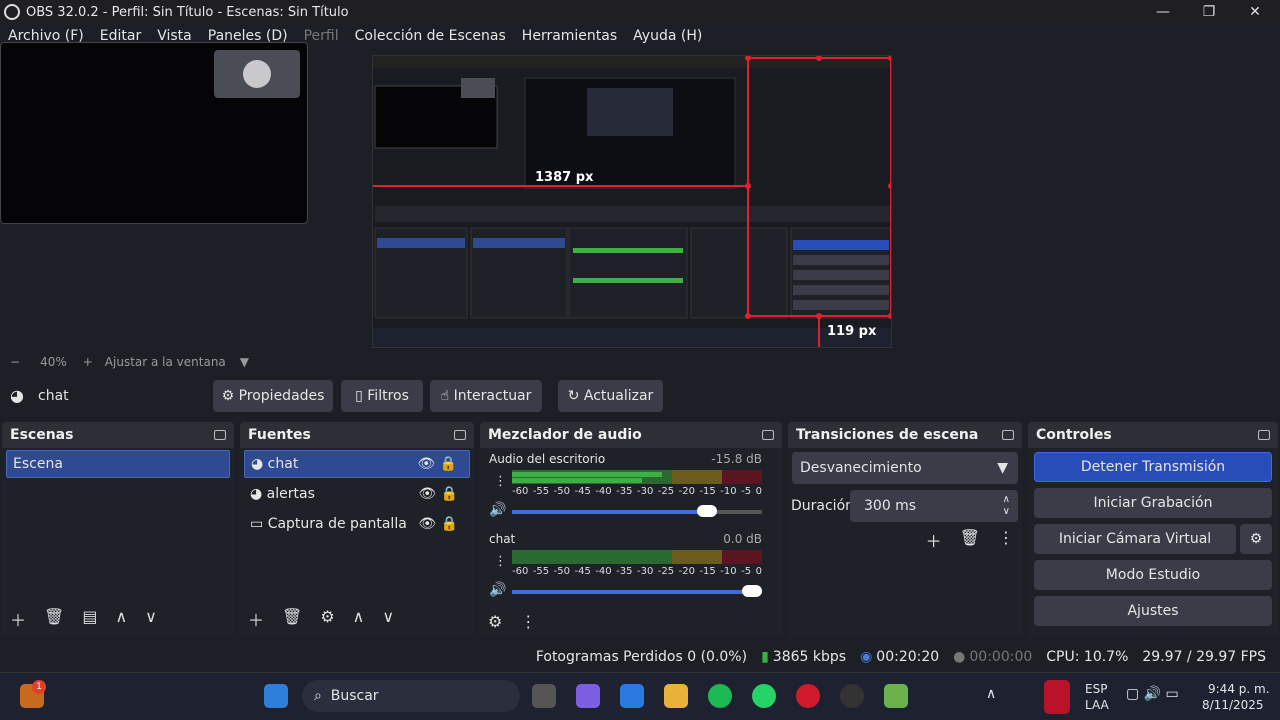 The height and width of the screenshot is (720, 1280). Describe the element at coordinates (492, 396) in the screenshot. I see `interact-label: Interactuar` at that location.